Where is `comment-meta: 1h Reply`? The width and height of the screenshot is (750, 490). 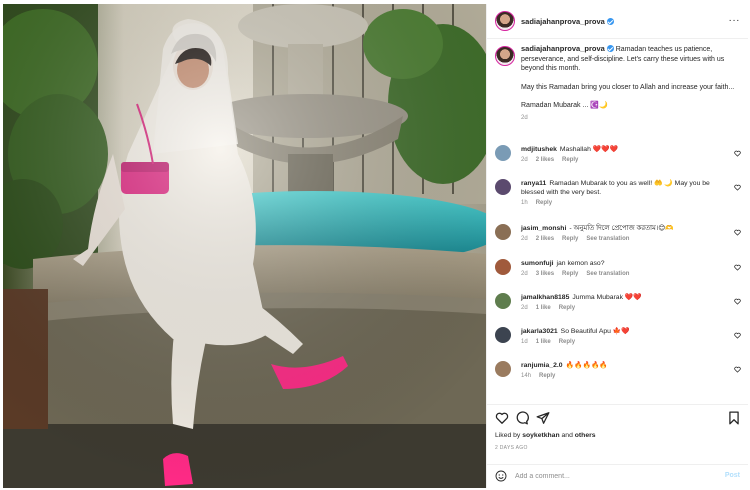
comment-meta: 1h Reply is located at coordinates (540, 203).